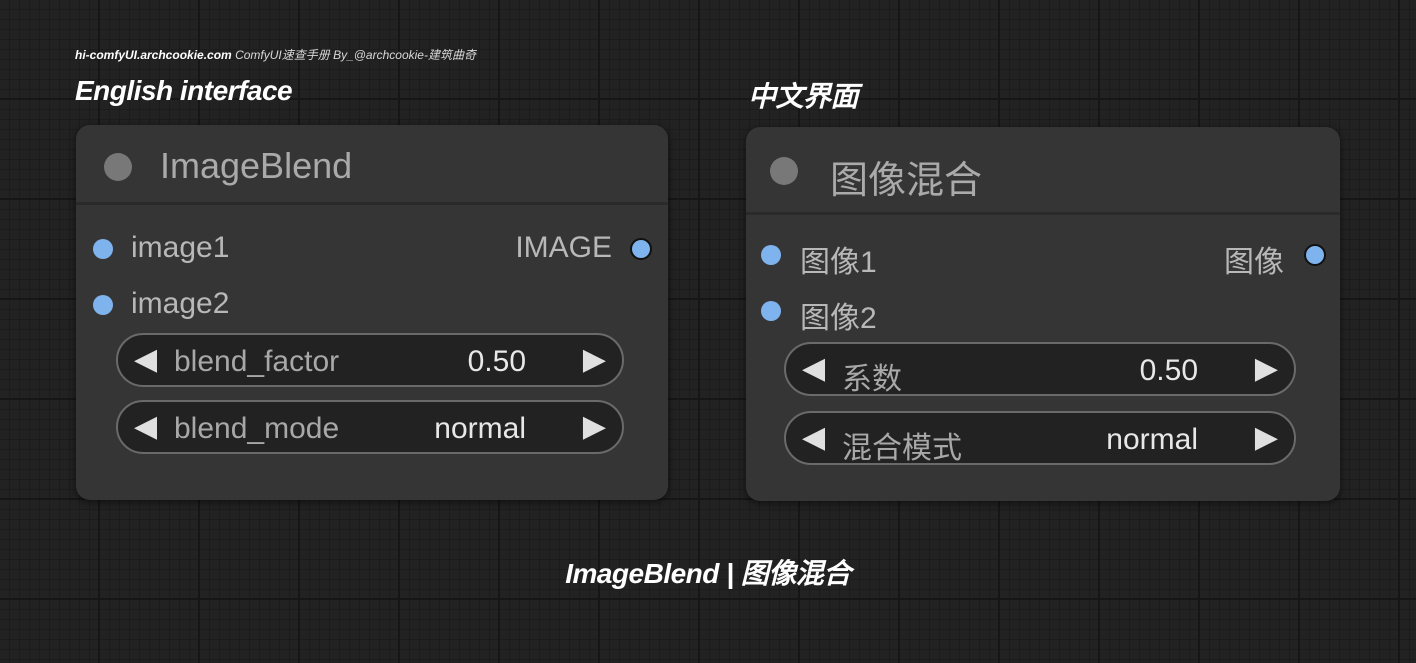  Describe the element at coordinates (257, 361) in the screenshot. I see `widget-label: blend_factor` at that location.